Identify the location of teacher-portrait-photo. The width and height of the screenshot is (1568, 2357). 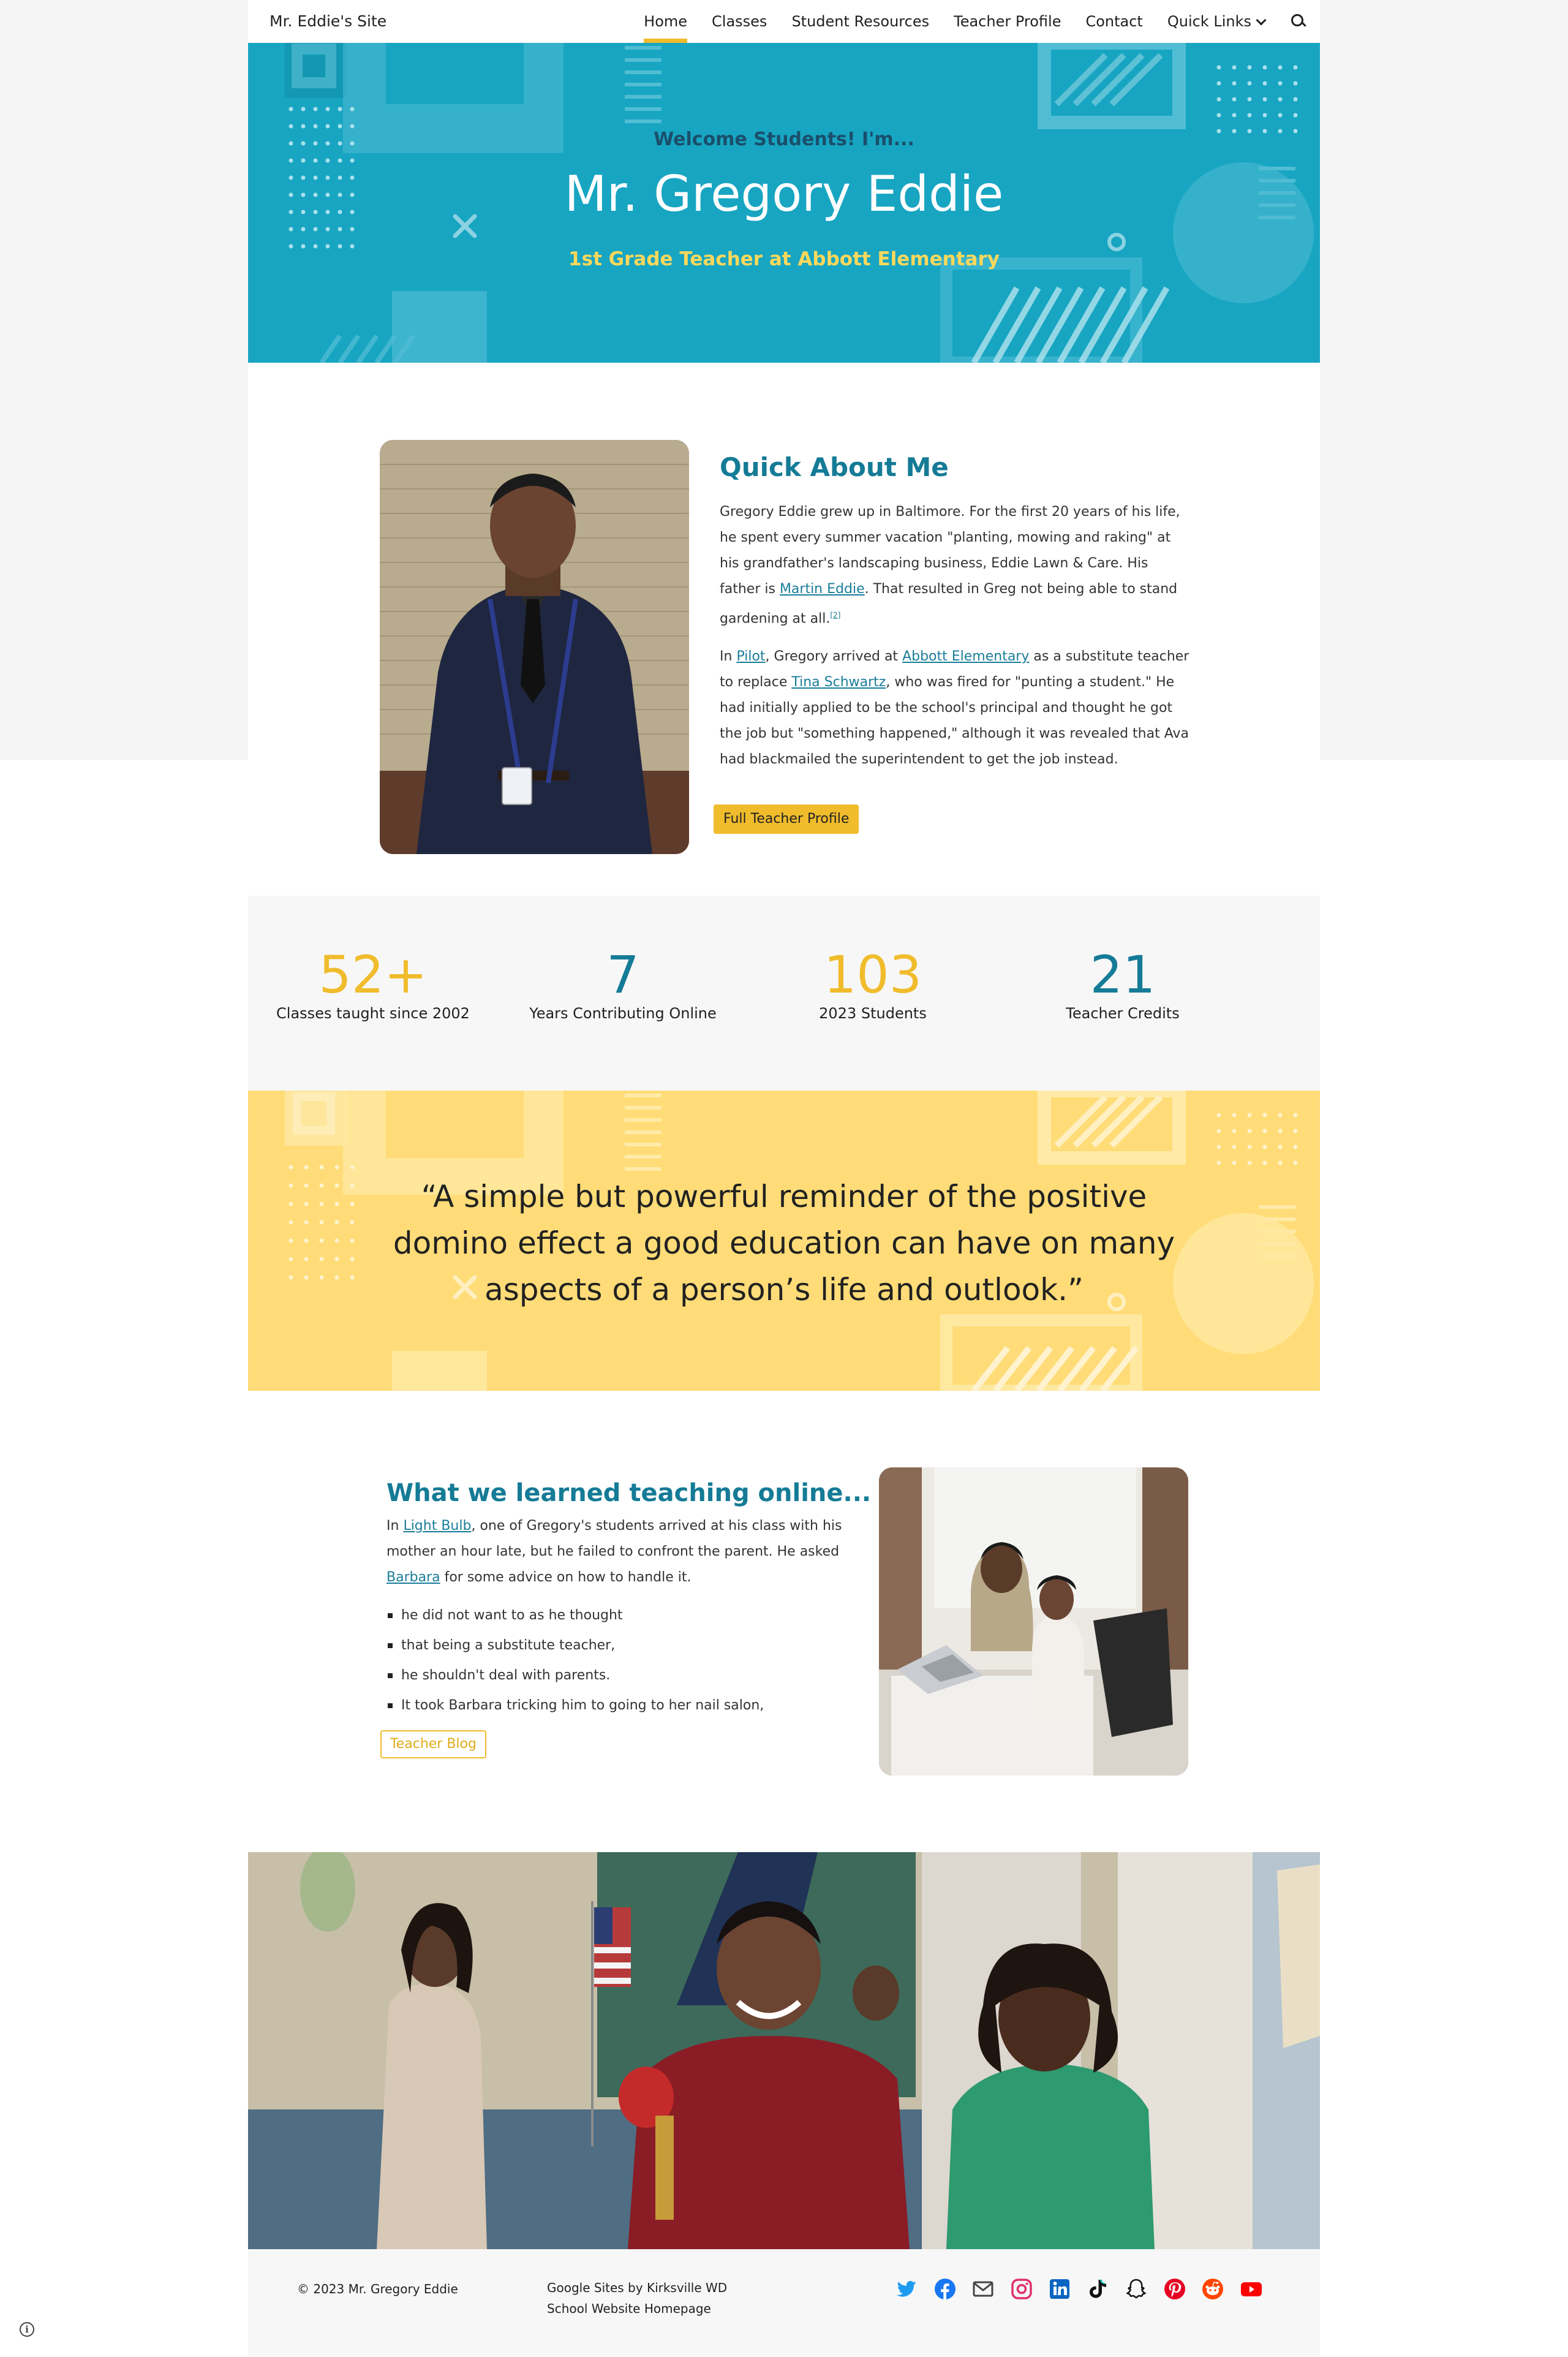
(534, 647).